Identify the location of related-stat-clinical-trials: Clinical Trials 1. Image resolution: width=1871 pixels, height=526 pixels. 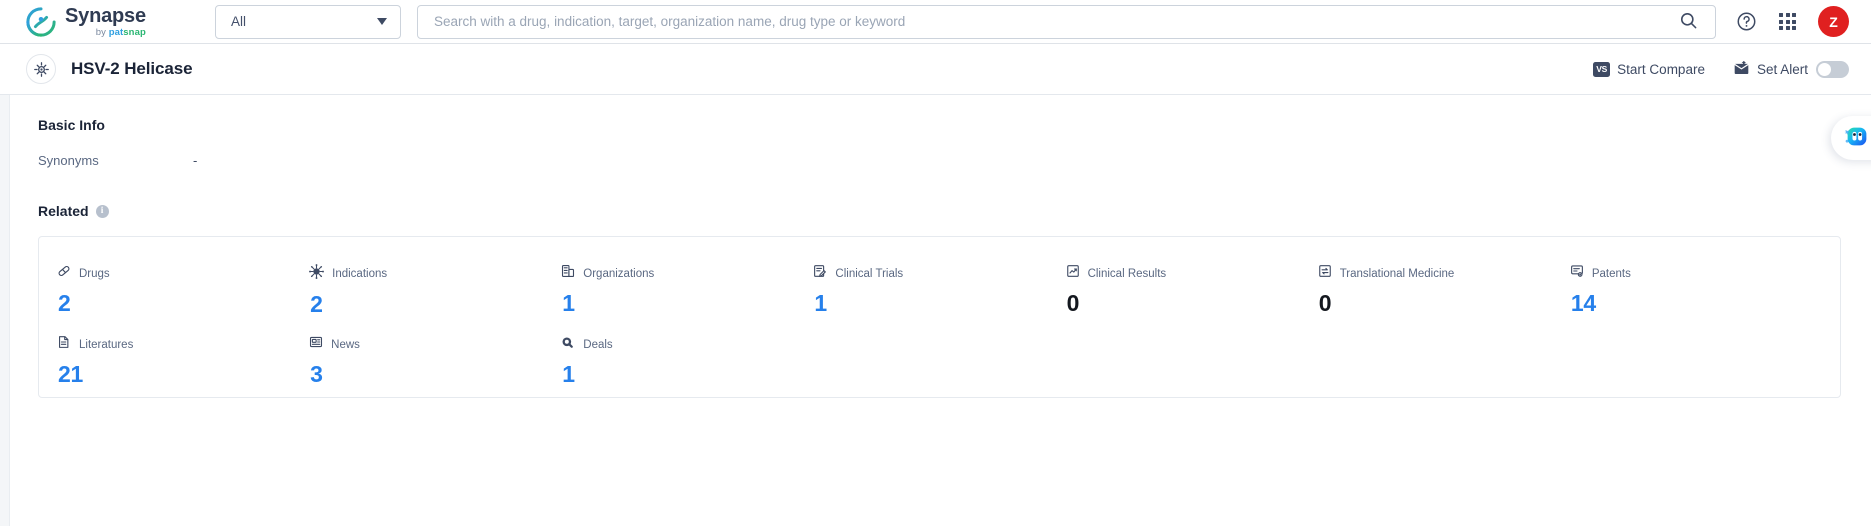
(939, 291).